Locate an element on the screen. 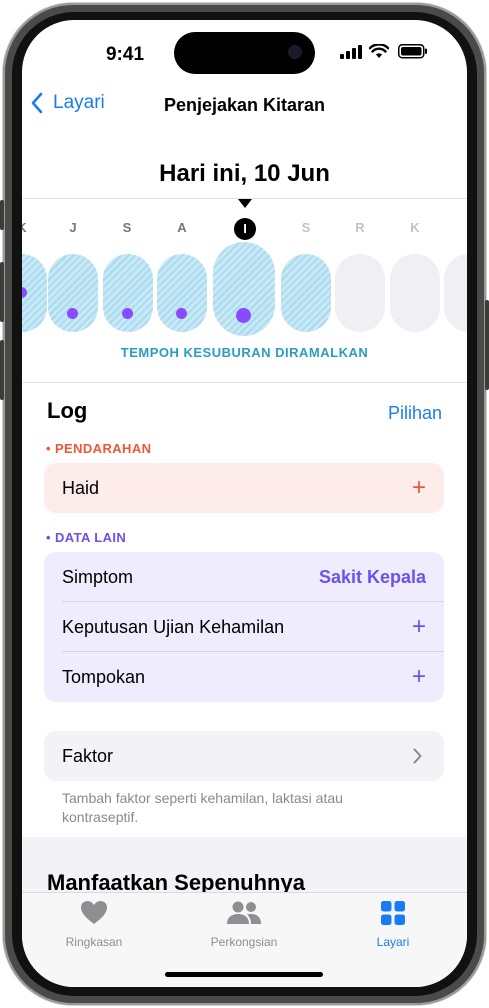 This screenshot has height=1008, width=489. add-period-button: + is located at coordinates (419, 488).